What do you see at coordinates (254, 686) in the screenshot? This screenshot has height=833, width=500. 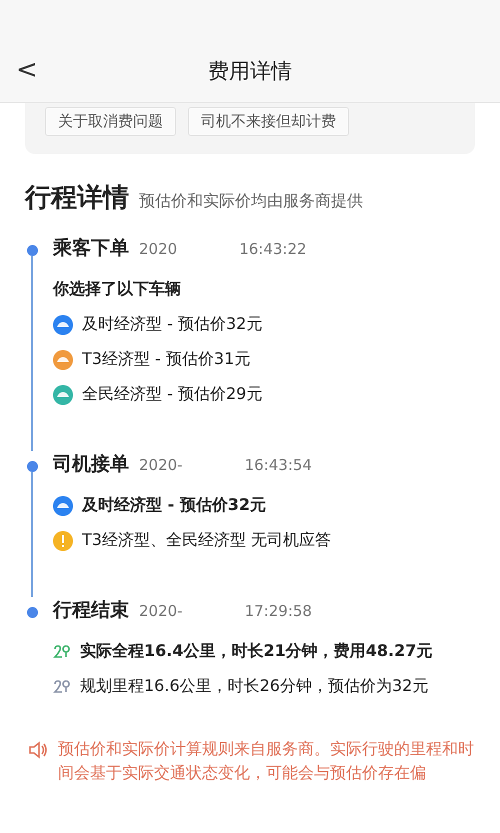 I see `stage-item-text: 规划里程16.6公里，时长26分钟，预估价为32元` at bounding box center [254, 686].